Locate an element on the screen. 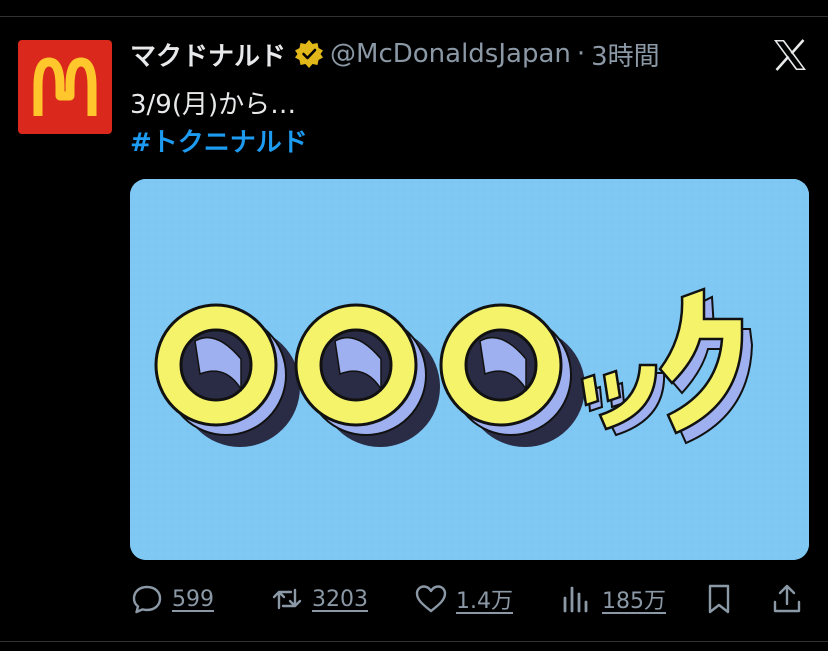 This screenshot has width=828, height=651. display-name: マクドナルド is located at coordinates (208, 54).